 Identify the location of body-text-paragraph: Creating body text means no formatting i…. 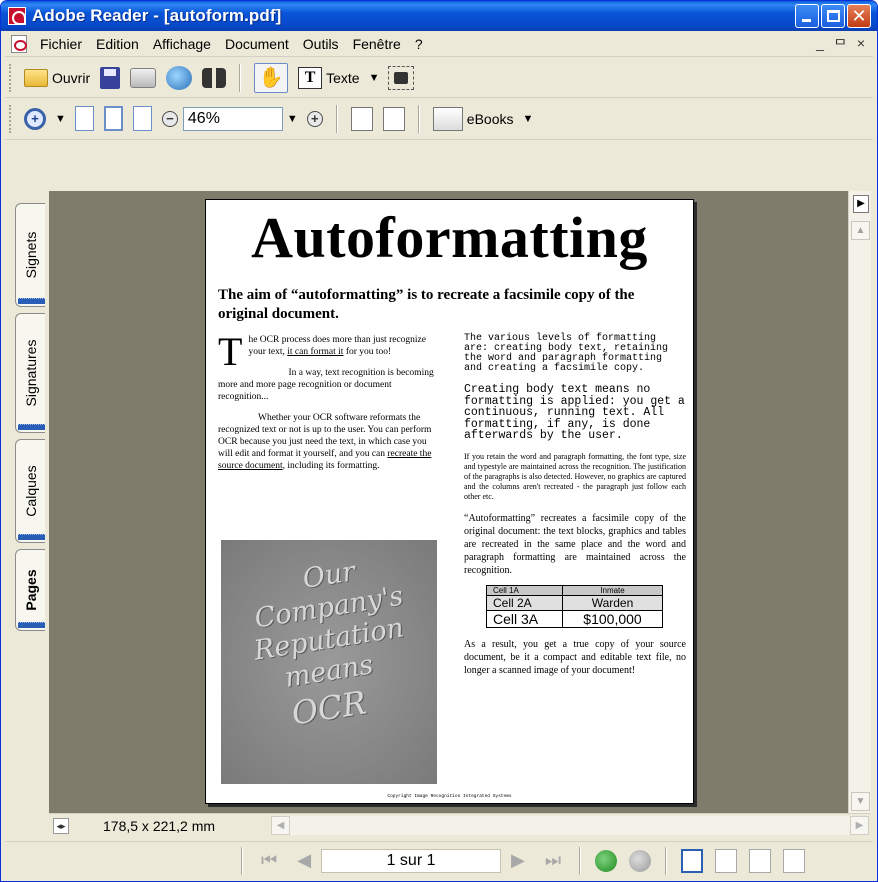
(574, 412).